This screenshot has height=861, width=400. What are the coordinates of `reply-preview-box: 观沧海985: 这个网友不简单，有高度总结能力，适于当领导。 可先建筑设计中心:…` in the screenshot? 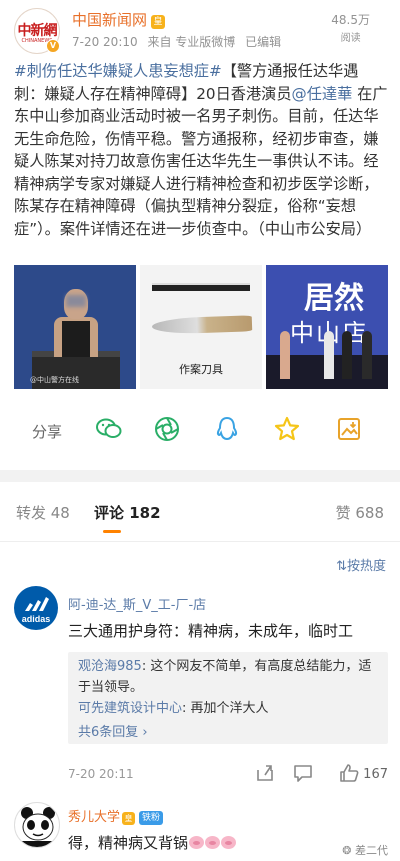 It's located at (228, 698).